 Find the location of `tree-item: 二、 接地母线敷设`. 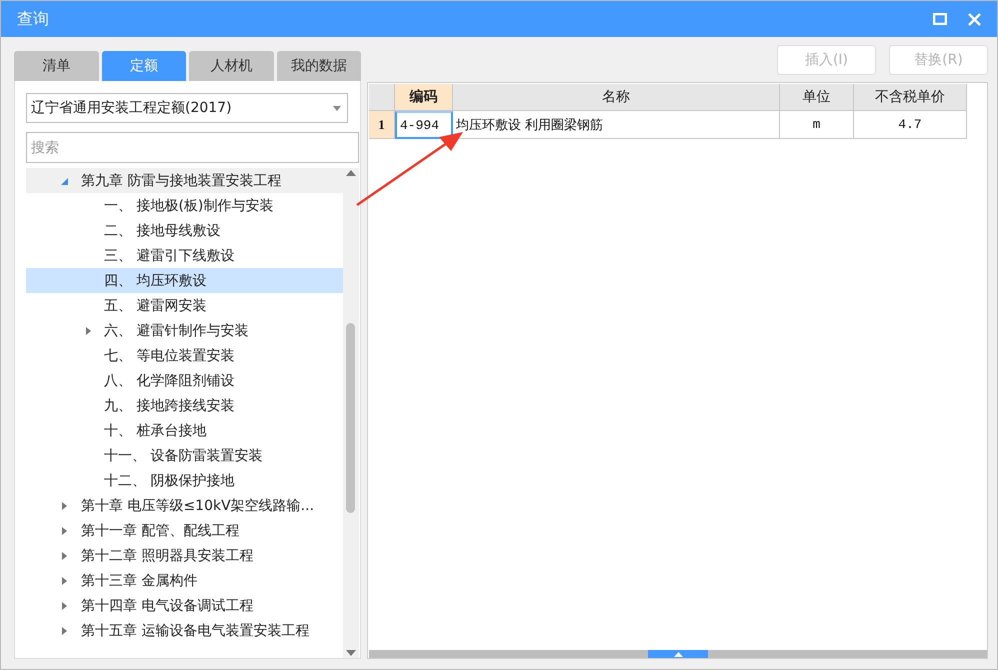

tree-item: 二、 接地母线敷设 is located at coordinates (184, 230).